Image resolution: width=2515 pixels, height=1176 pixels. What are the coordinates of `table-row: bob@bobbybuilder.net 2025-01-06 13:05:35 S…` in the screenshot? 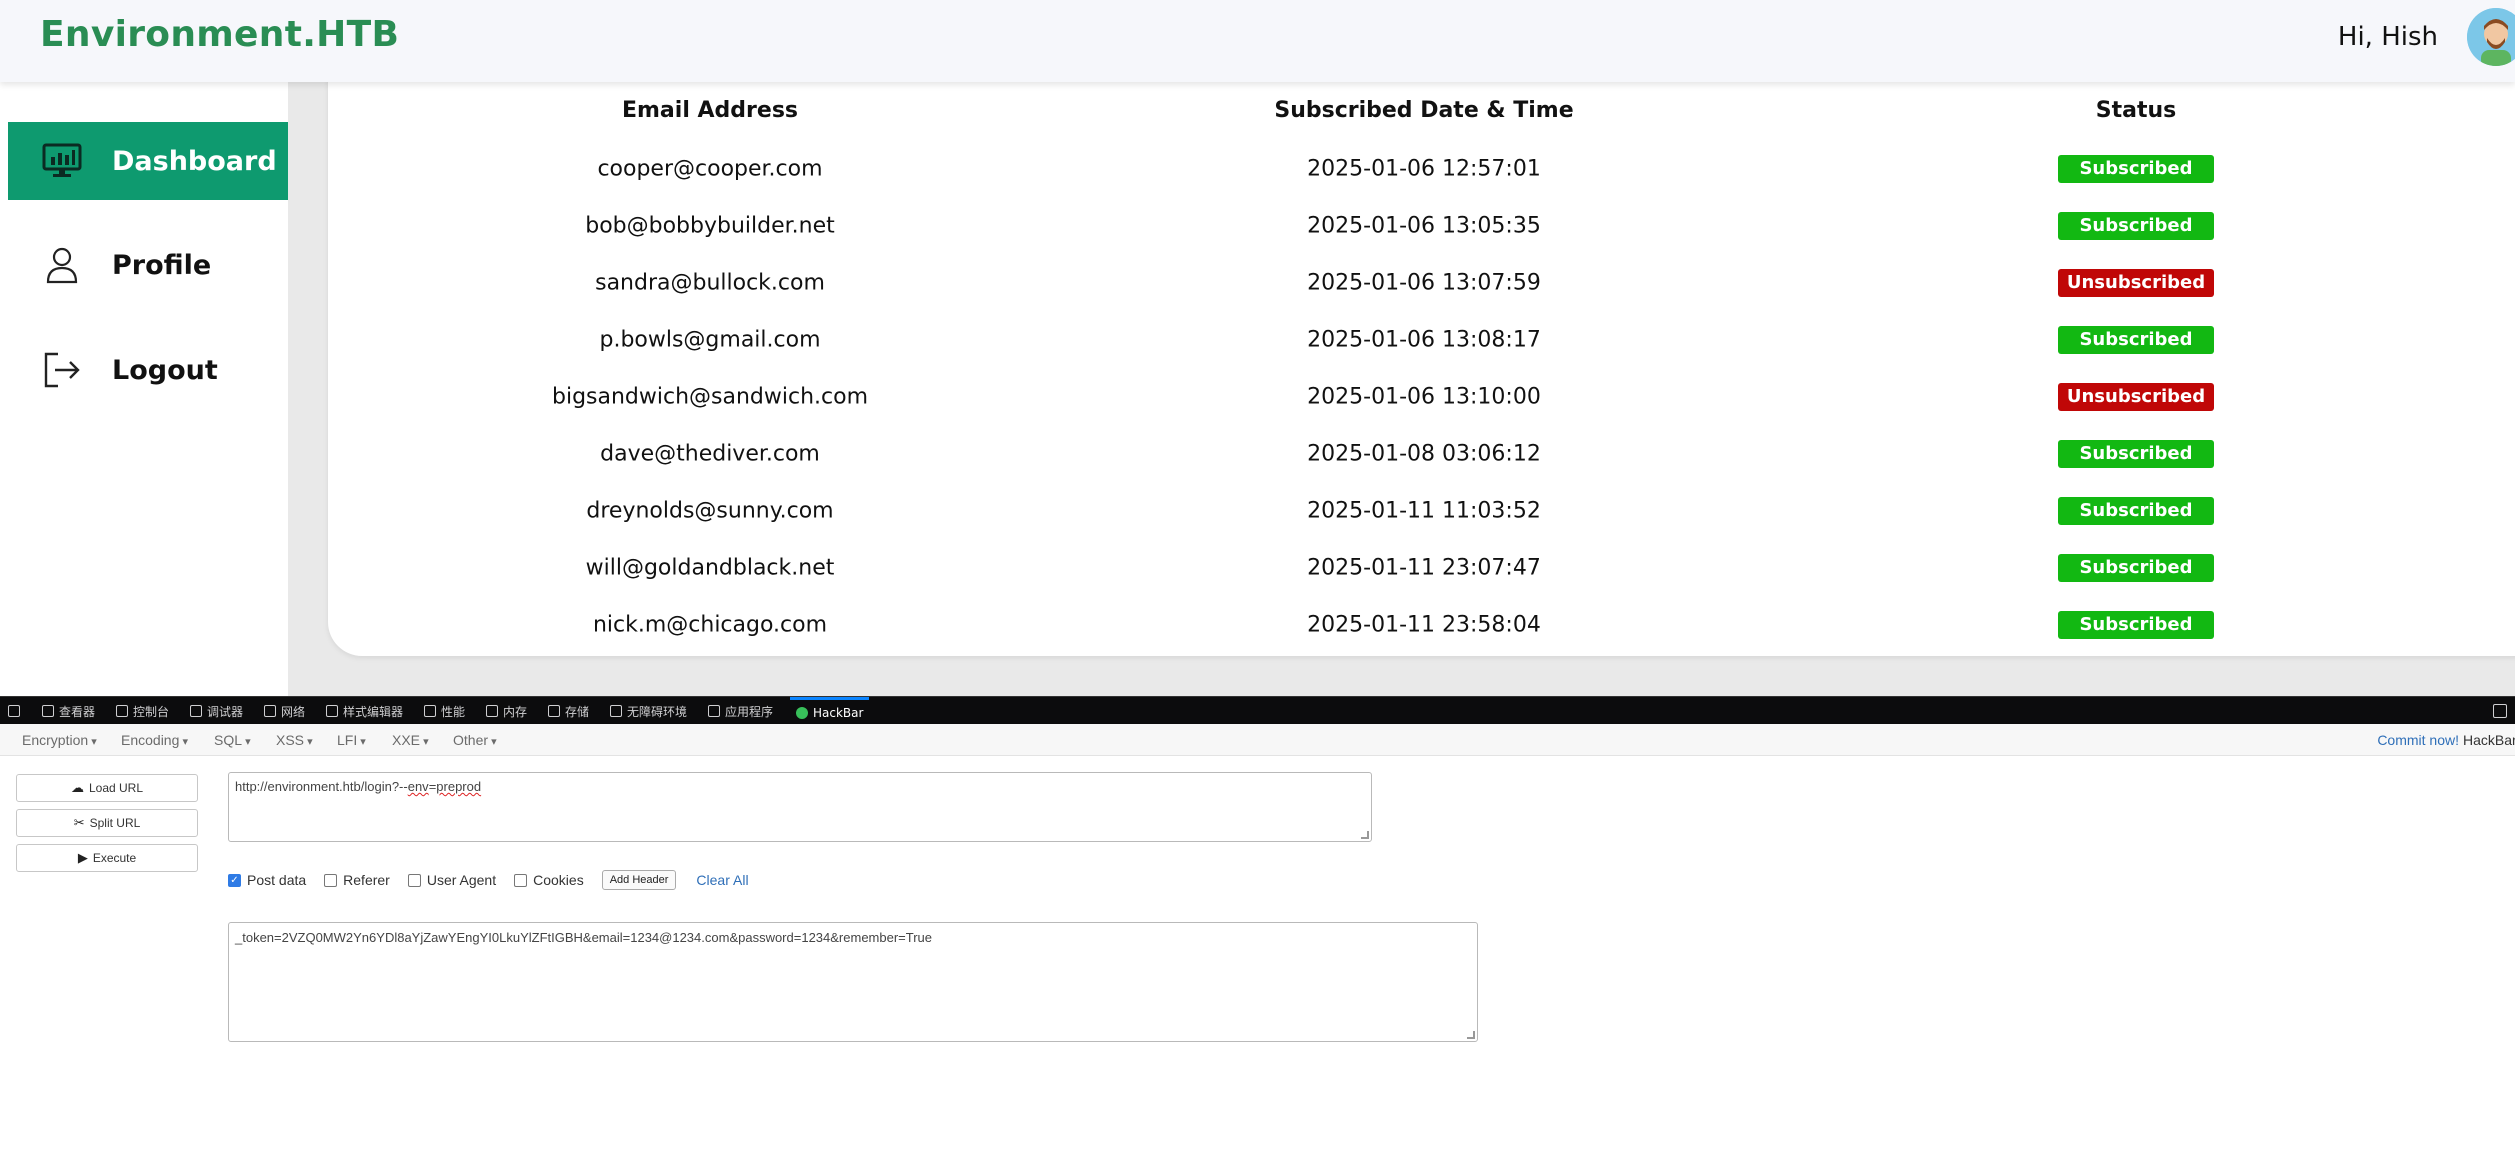 It's located at (1421, 225).